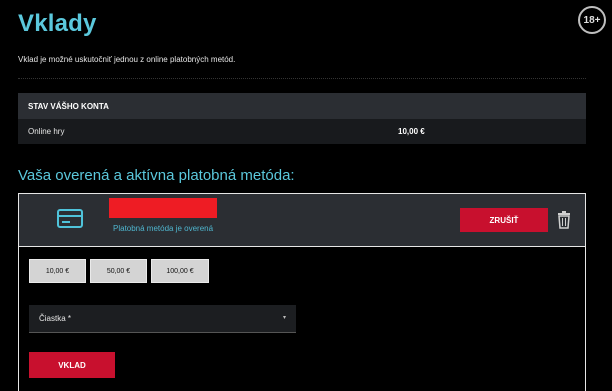 The height and width of the screenshot is (391, 612). I want to click on amount-option-100: 100,00 €, so click(180, 271).